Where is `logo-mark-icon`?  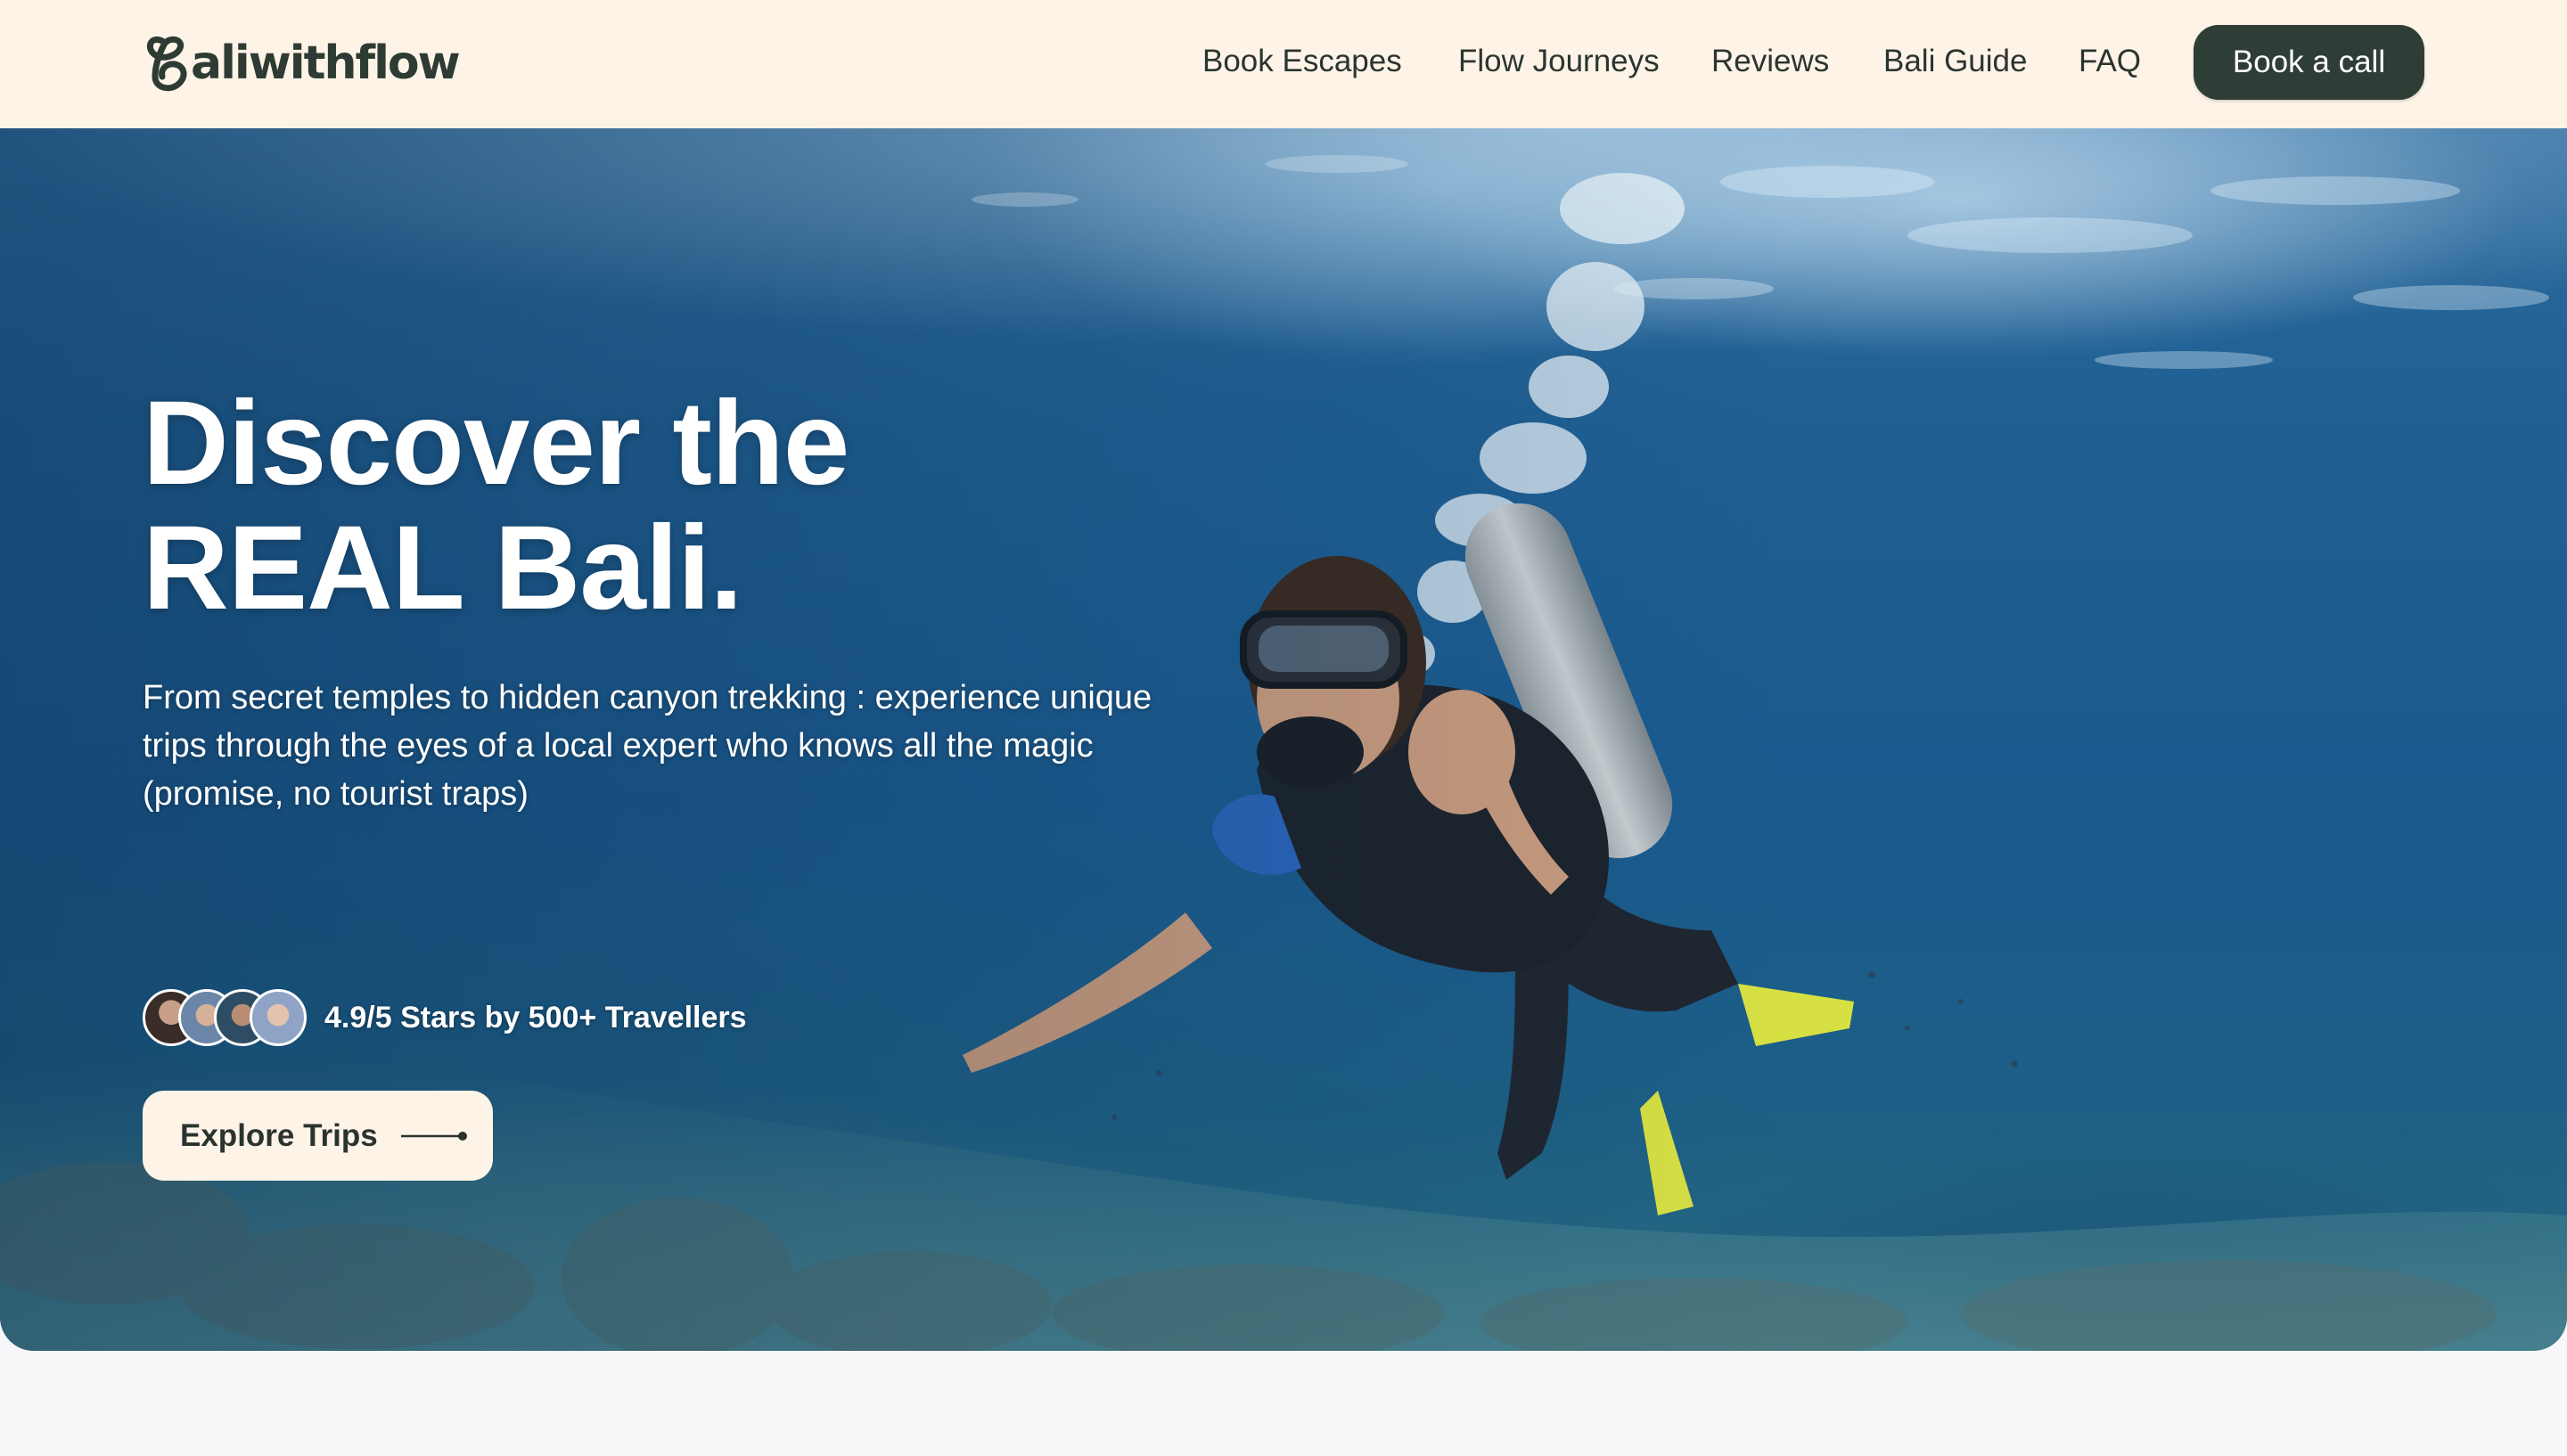
logo-mark-icon is located at coordinates (167, 64).